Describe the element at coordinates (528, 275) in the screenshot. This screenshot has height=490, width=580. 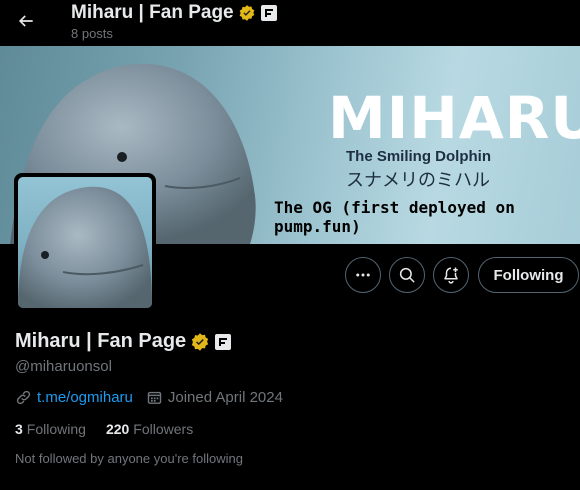
I see `following-button: Following` at that location.